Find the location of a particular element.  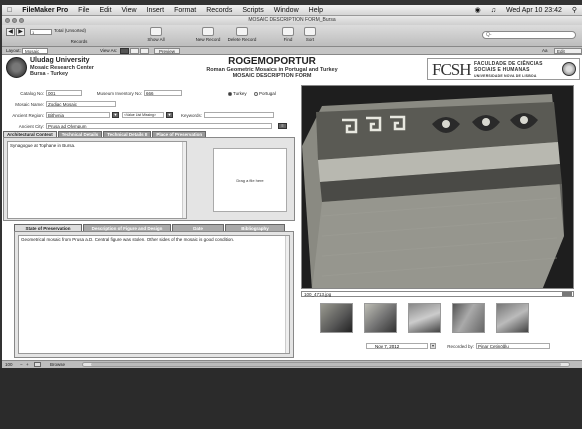

wifi-icon: ◉ is located at coordinates (478, 10).